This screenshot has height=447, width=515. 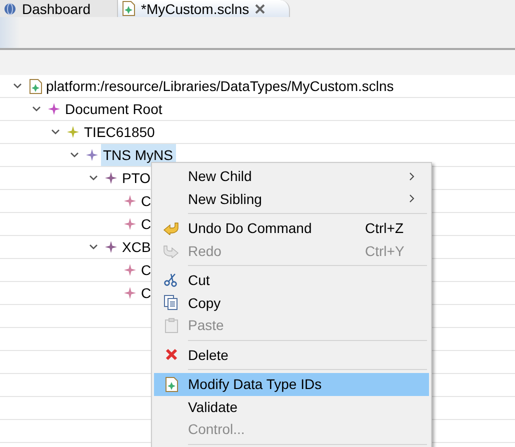 What do you see at coordinates (291, 407) in the screenshot?
I see `menu-item: Validate` at bounding box center [291, 407].